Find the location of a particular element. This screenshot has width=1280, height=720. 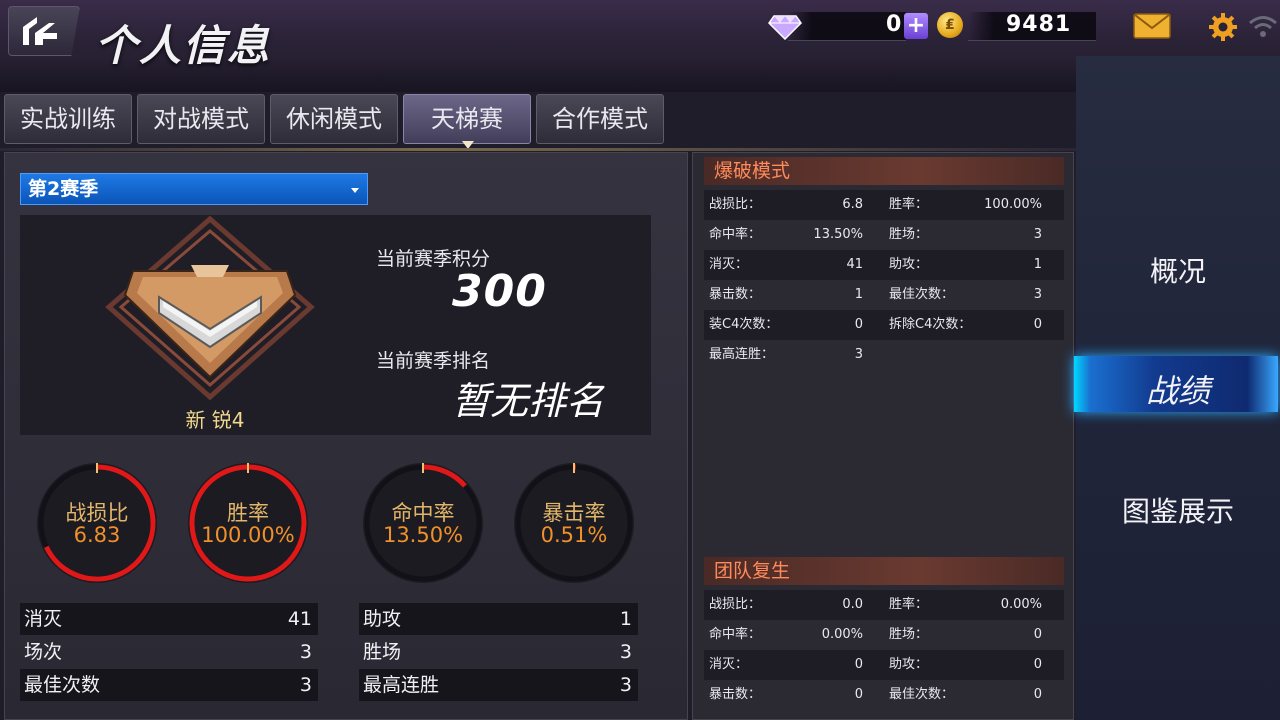

add-currency-button: + is located at coordinates (916, 26).